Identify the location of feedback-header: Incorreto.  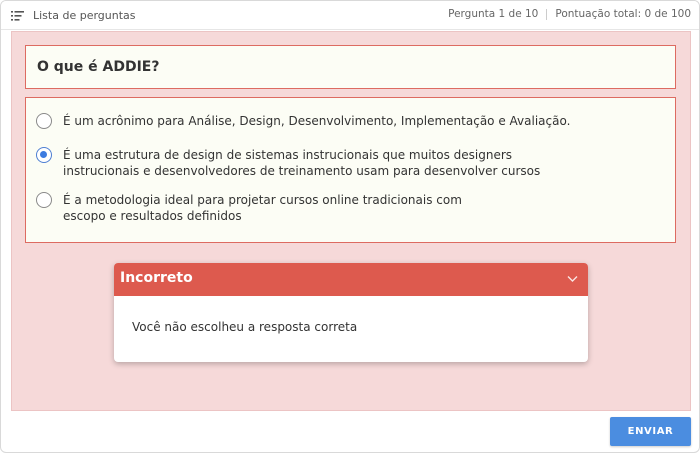
(351, 279).